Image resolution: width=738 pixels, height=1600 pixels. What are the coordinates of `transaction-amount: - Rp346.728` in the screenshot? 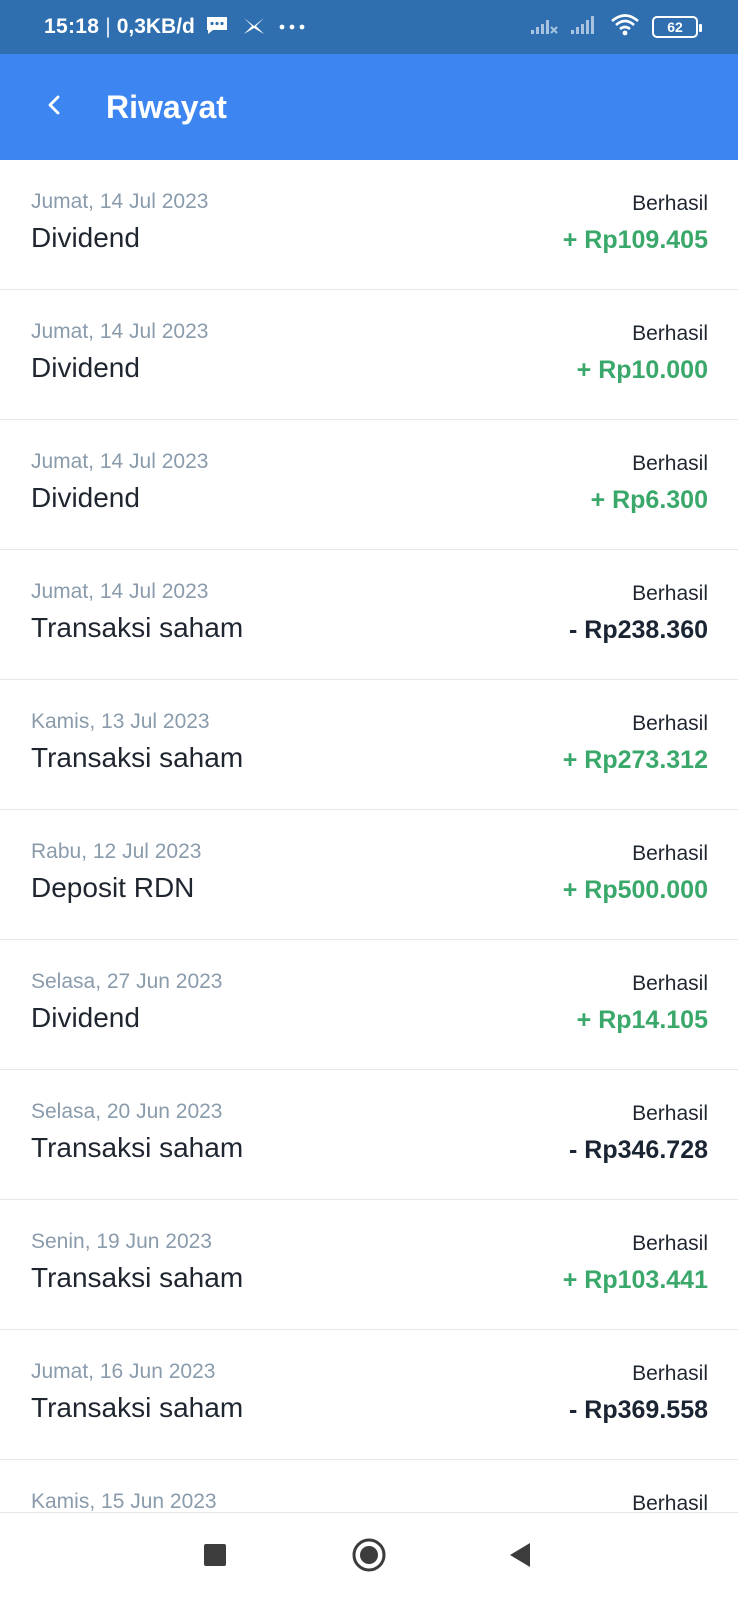 It's located at (638, 1150).